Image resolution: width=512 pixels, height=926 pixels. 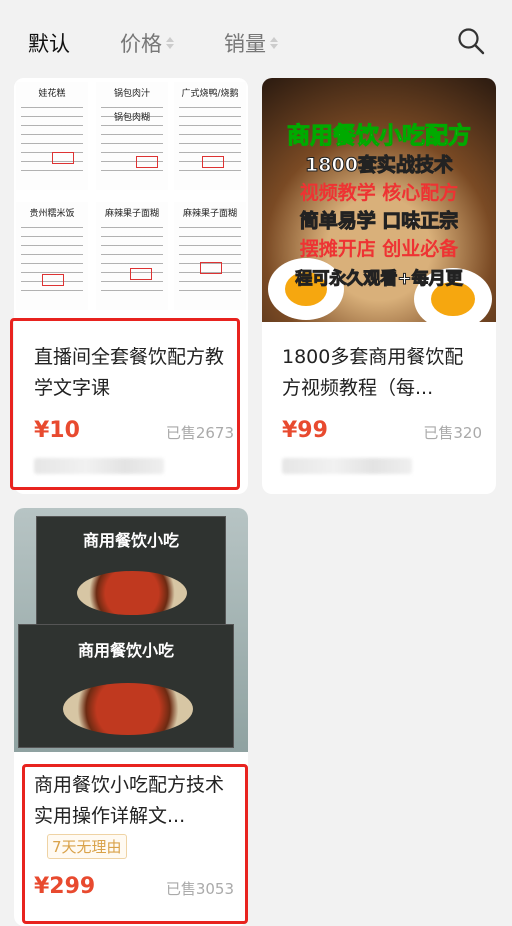 What do you see at coordinates (57, 430) in the screenshot?
I see `product-price: ¥10` at bounding box center [57, 430].